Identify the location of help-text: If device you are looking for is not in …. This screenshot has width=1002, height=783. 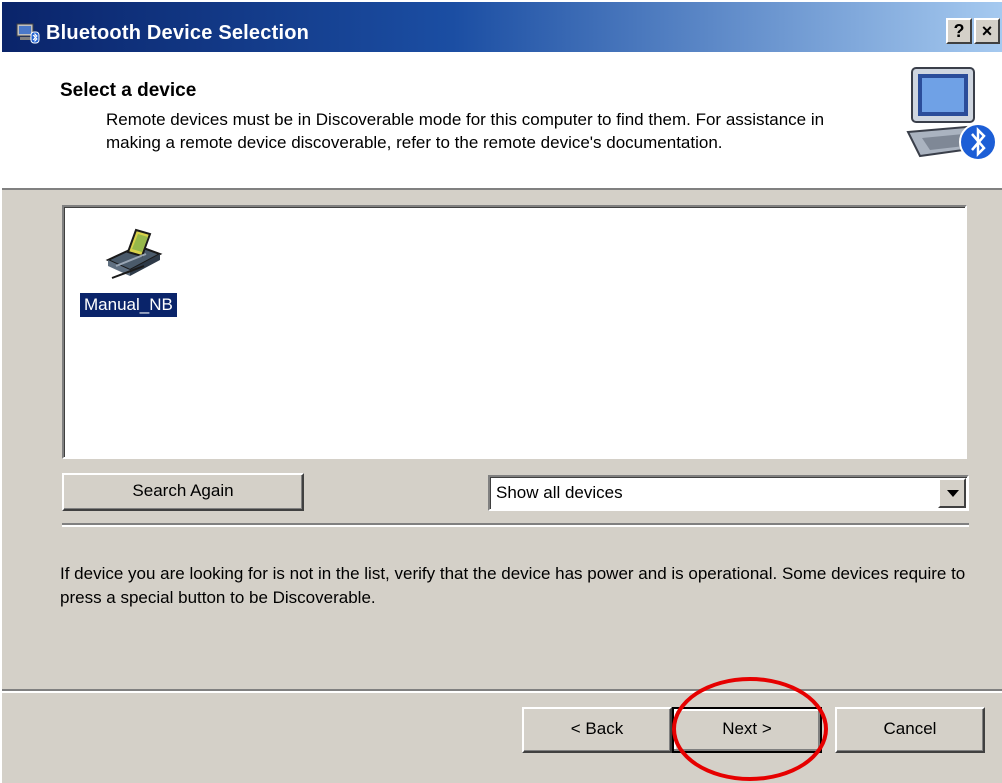
(513, 585).